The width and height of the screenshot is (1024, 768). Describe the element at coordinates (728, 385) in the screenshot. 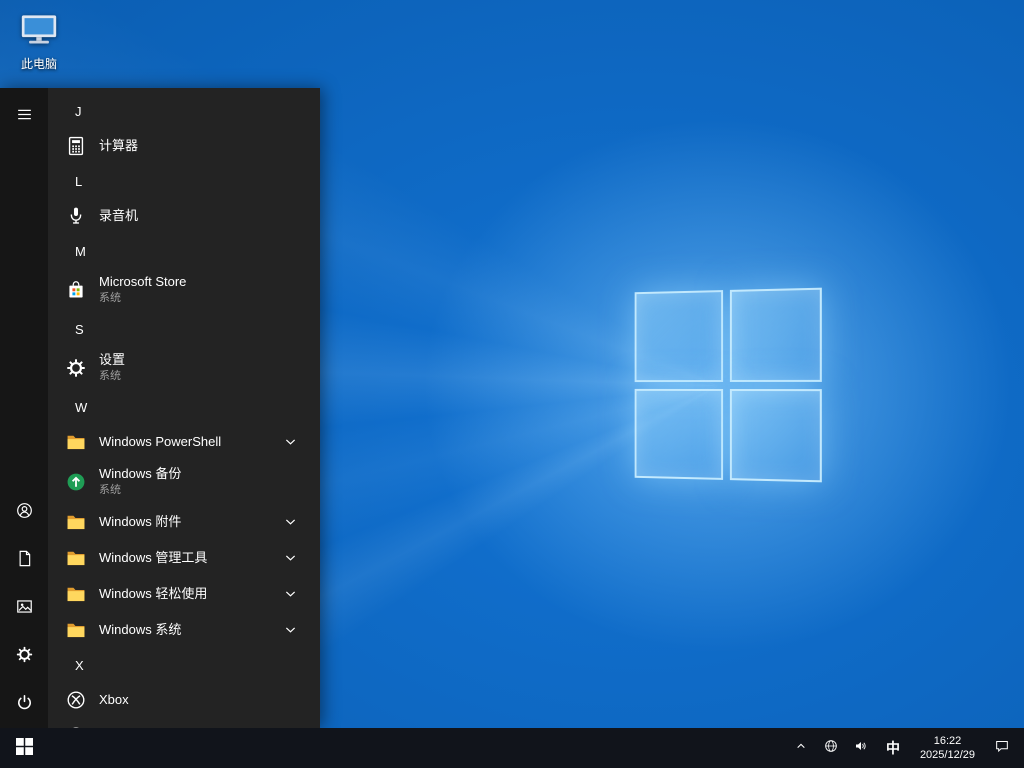

I see `windows-logo-wallpaper` at that location.